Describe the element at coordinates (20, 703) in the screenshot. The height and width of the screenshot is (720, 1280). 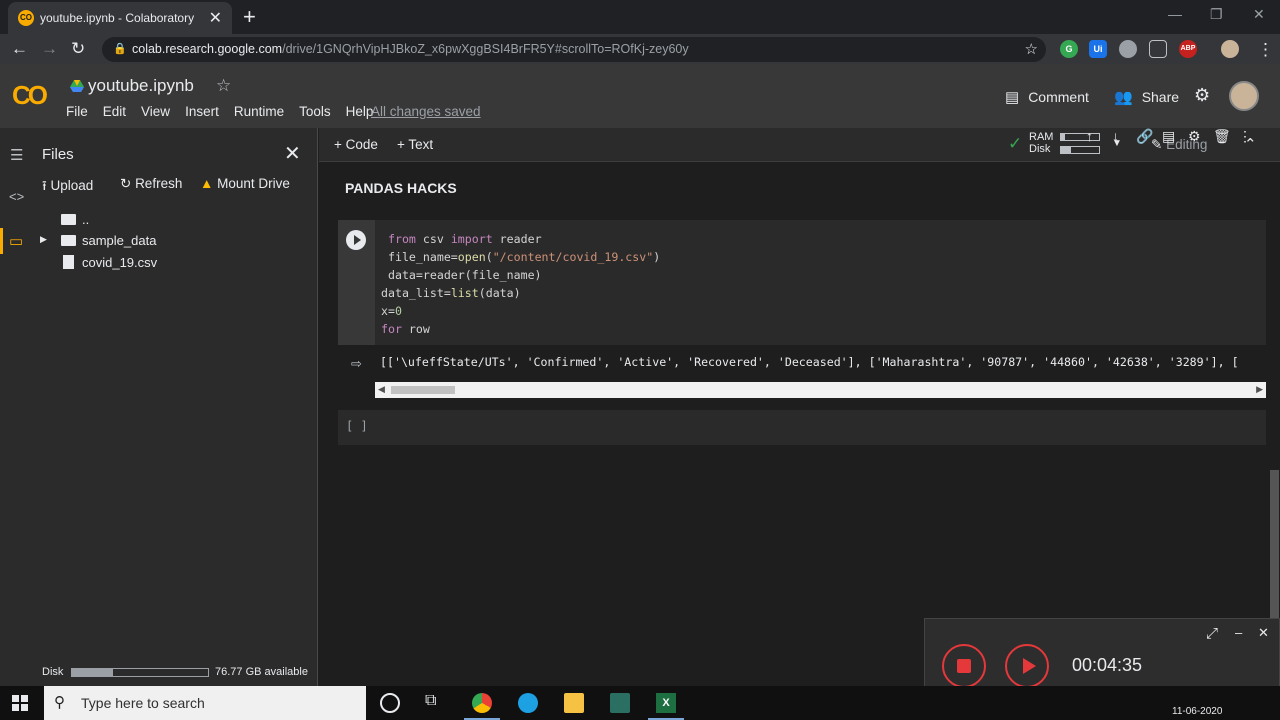
I see `windows-start-icon` at that location.